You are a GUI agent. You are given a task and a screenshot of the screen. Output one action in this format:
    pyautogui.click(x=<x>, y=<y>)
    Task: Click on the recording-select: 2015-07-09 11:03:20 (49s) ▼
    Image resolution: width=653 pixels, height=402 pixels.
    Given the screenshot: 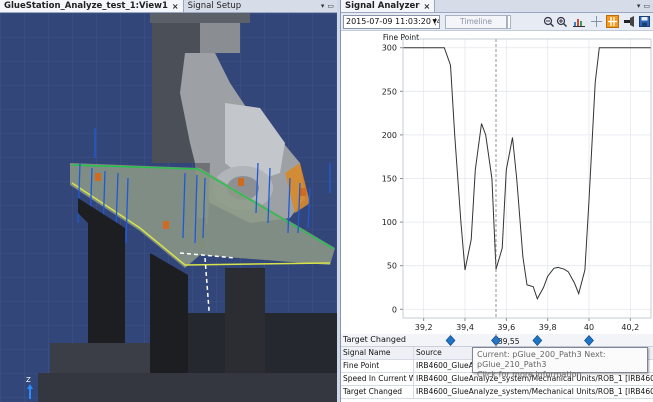 What is the action you would take?
    pyautogui.click(x=391, y=22)
    